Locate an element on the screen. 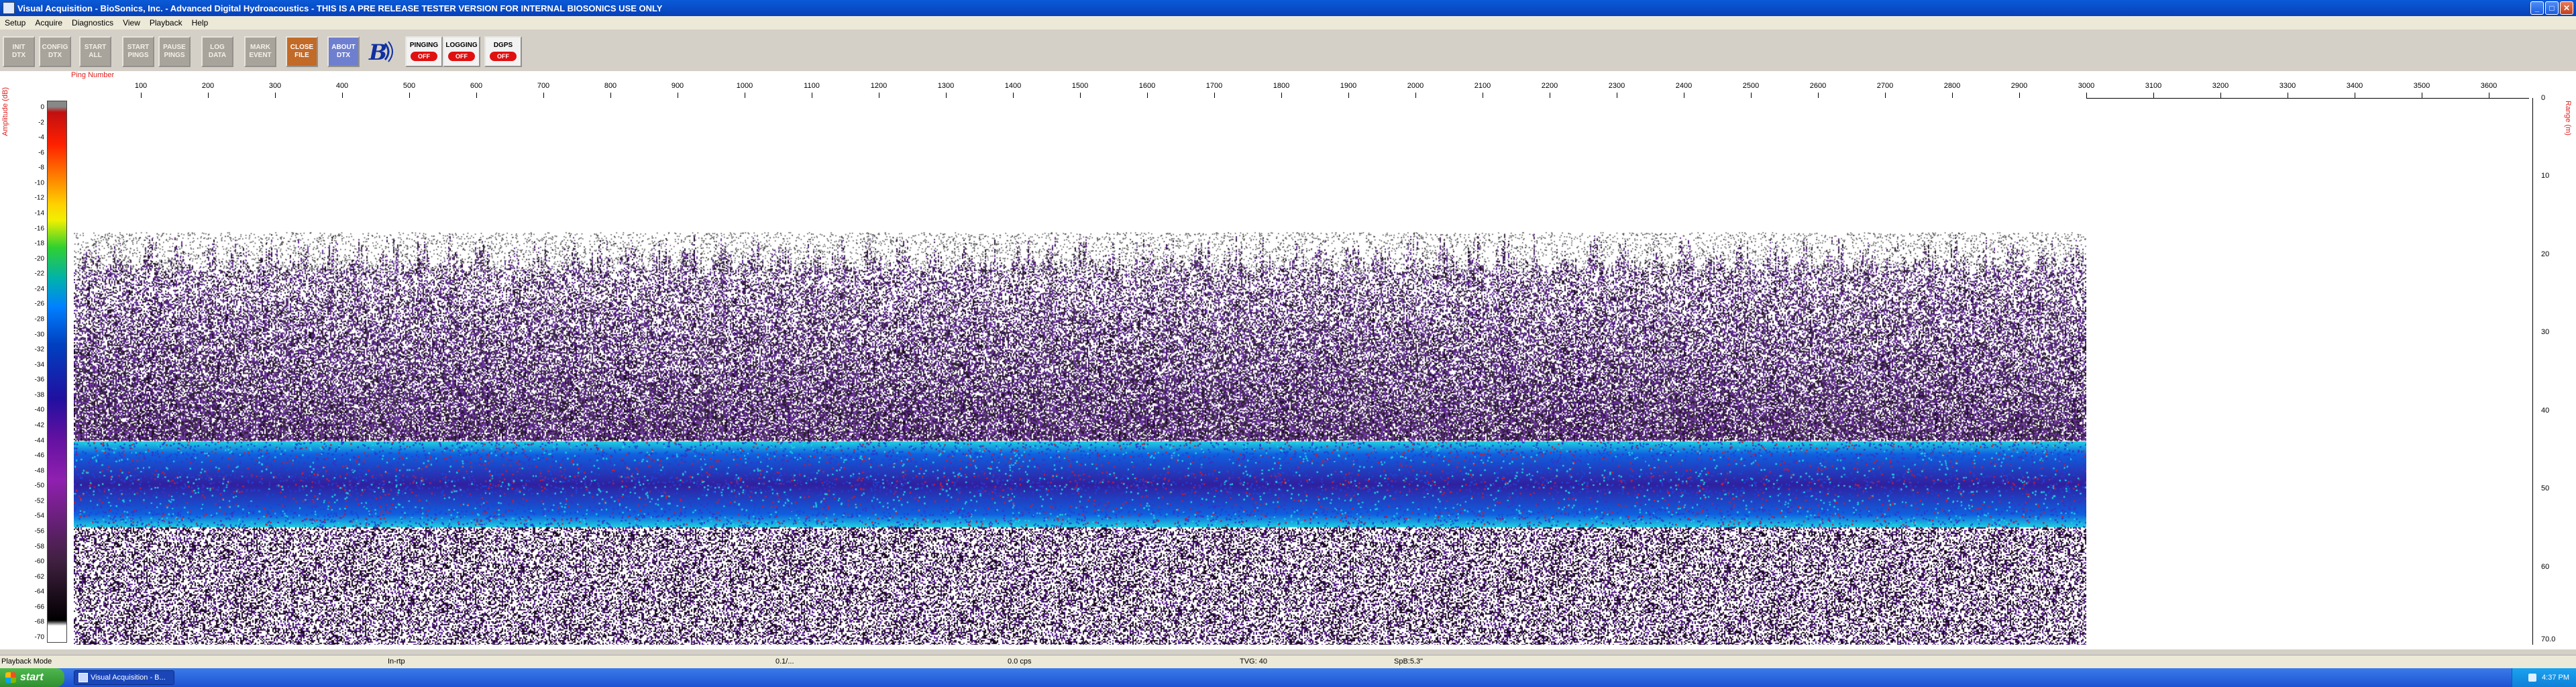  mark-event-button: MARK EVENT is located at coordinates (260, 51).